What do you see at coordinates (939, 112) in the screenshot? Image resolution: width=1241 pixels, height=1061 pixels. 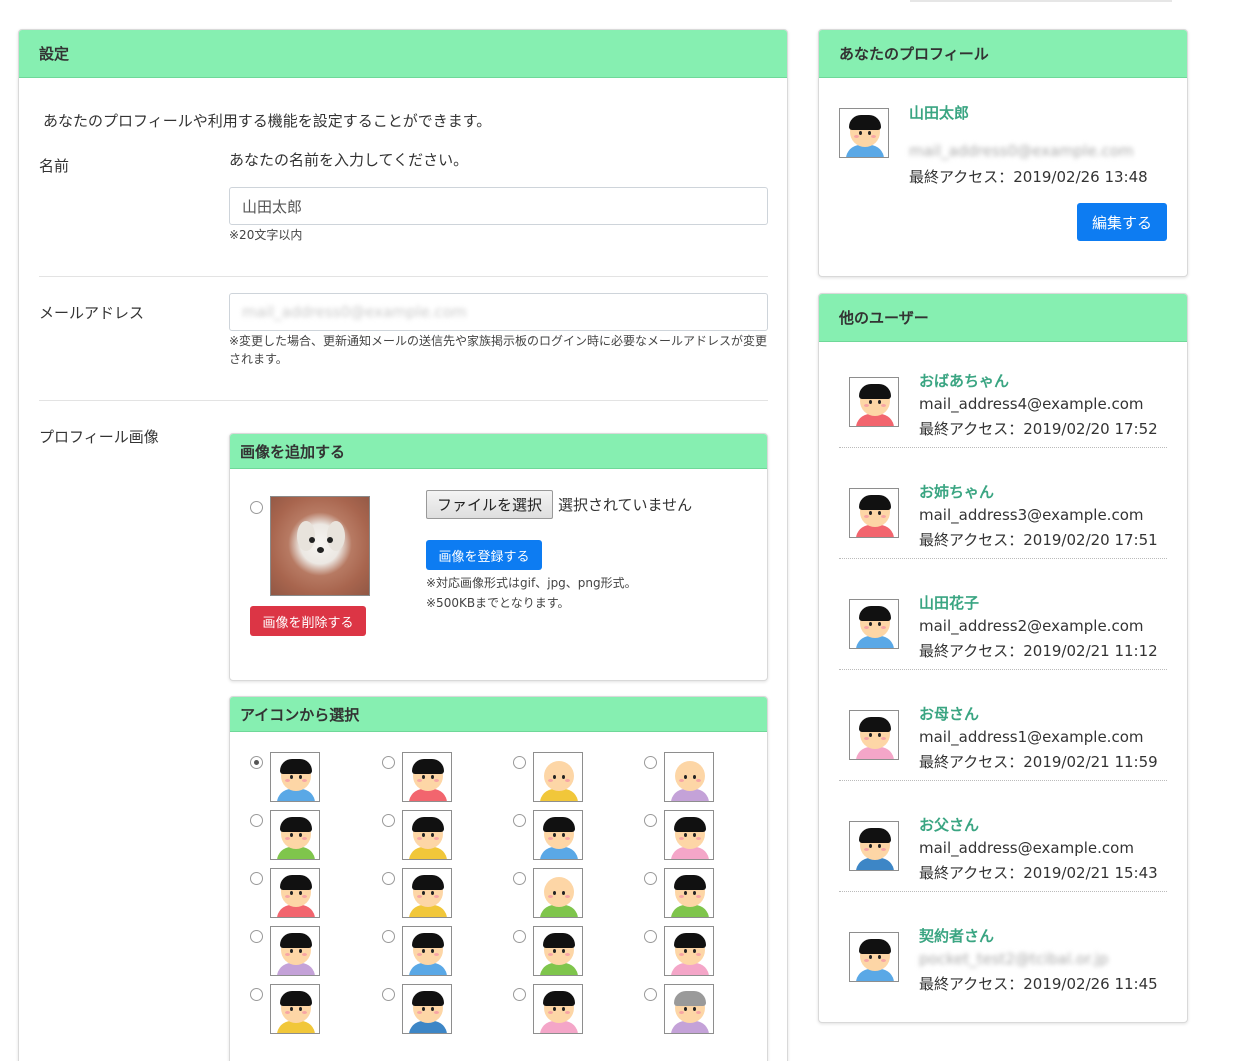 I see `profile-name: 山田太郎` at bounding box center [939, 112].